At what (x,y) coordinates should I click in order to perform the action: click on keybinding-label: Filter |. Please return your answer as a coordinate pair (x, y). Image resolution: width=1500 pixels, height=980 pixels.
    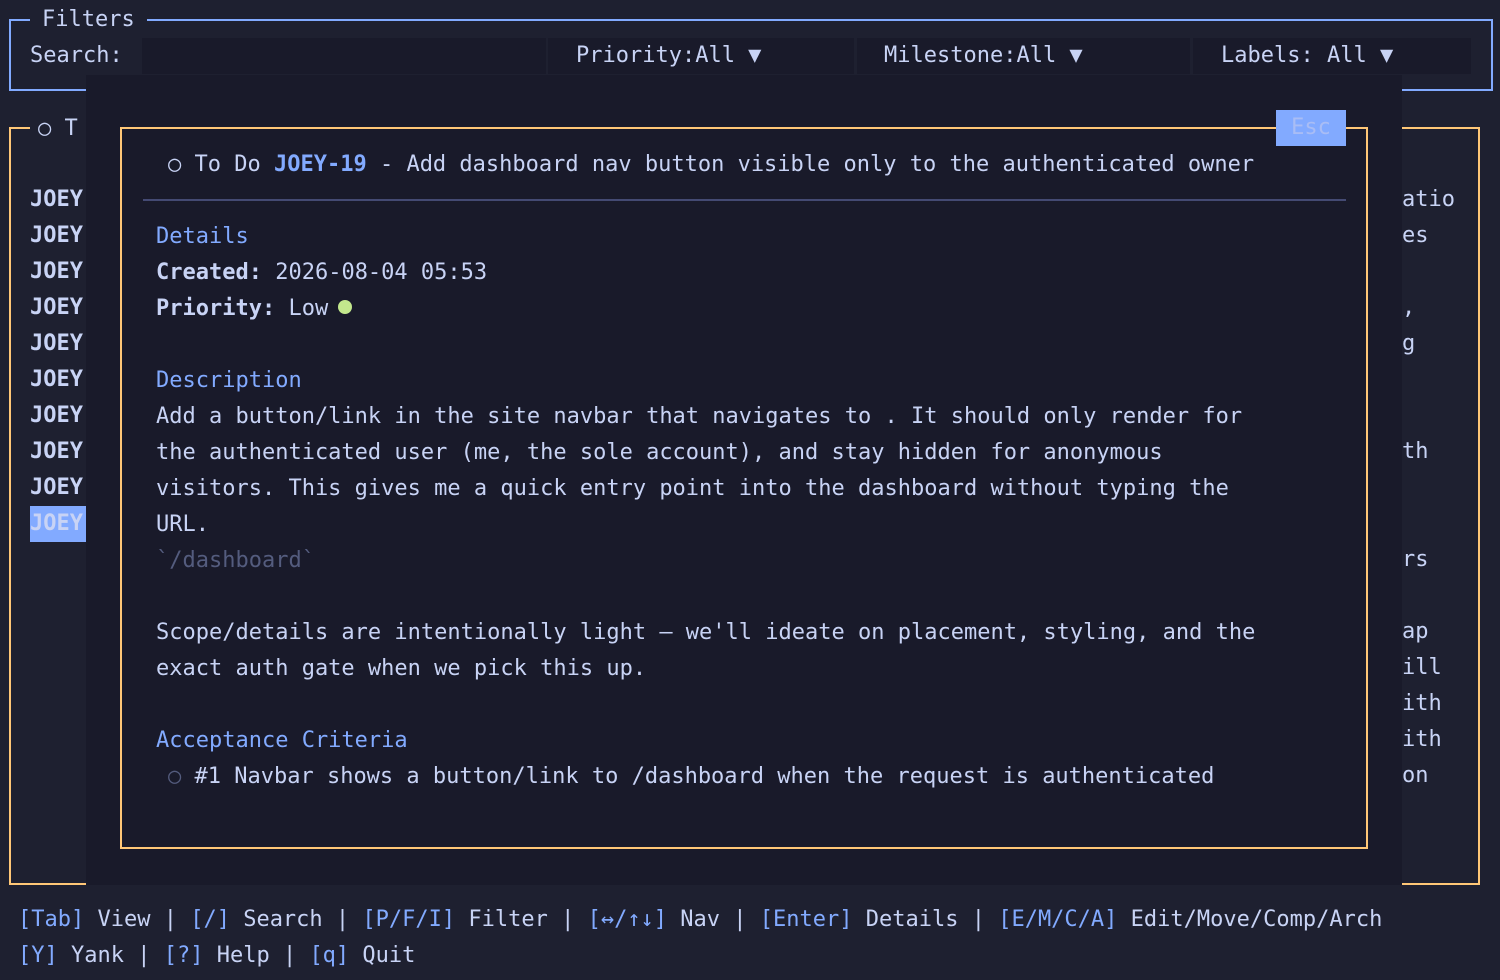
    Looking at the image, I should click on (521, 919).